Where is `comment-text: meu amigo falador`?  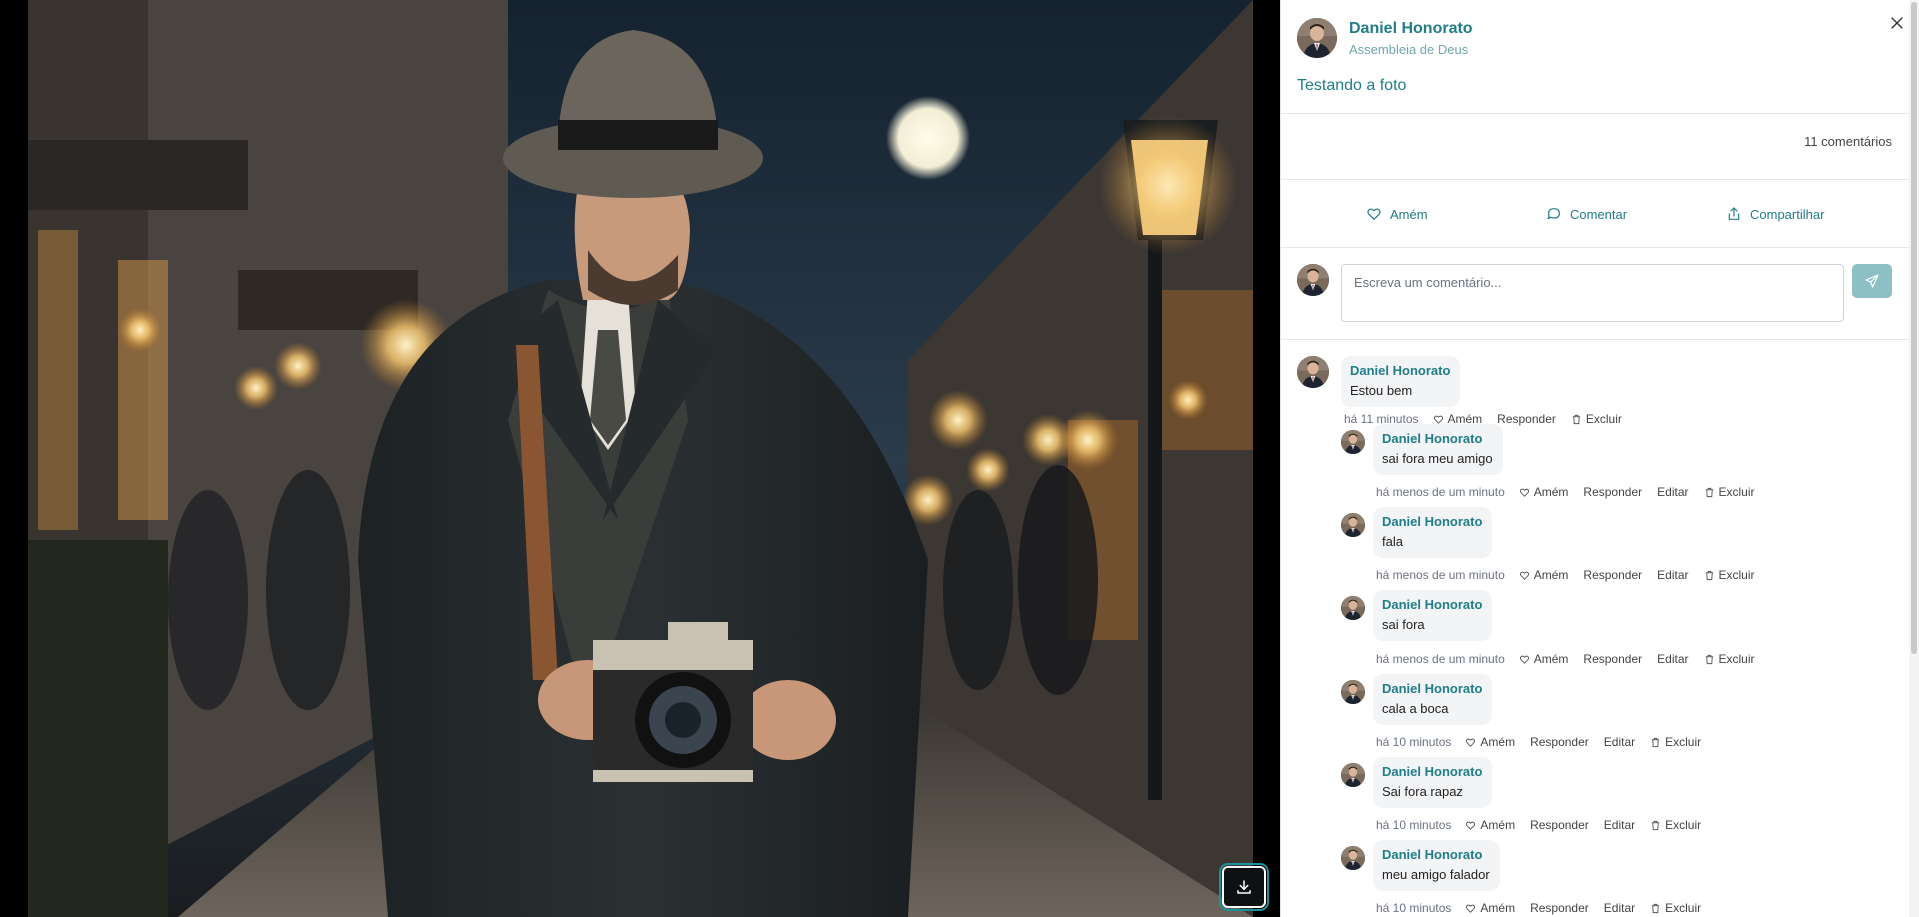 comment-text: meu amigo falador is located at coordinates (1436, 874).